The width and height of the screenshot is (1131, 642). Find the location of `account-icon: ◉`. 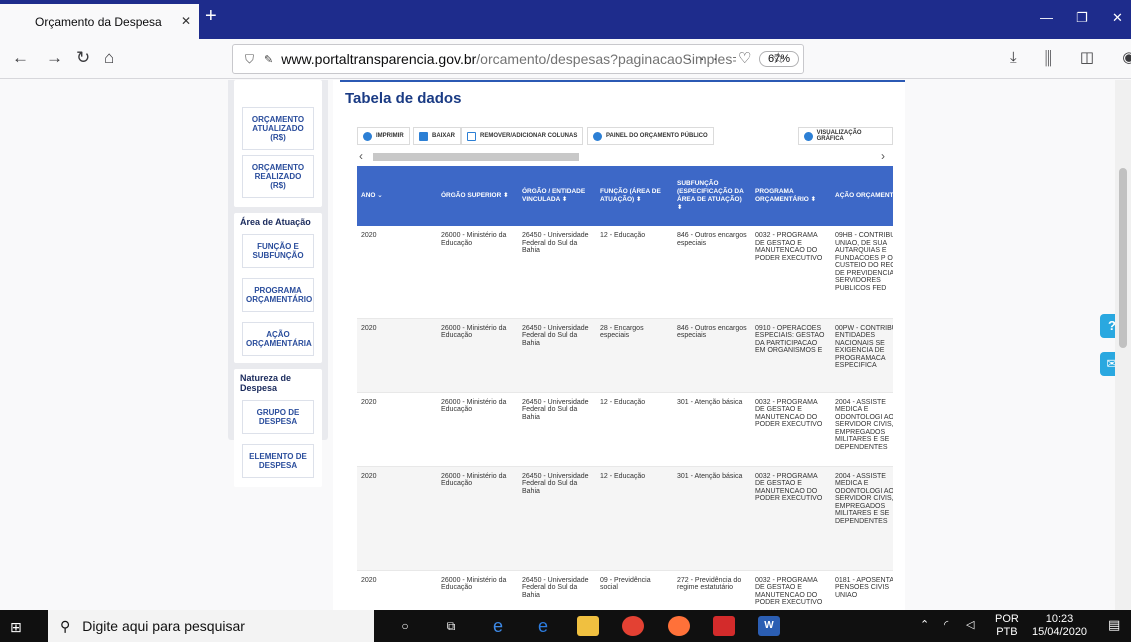

account-icon: ◉ is located at coordinates (1126, 57).